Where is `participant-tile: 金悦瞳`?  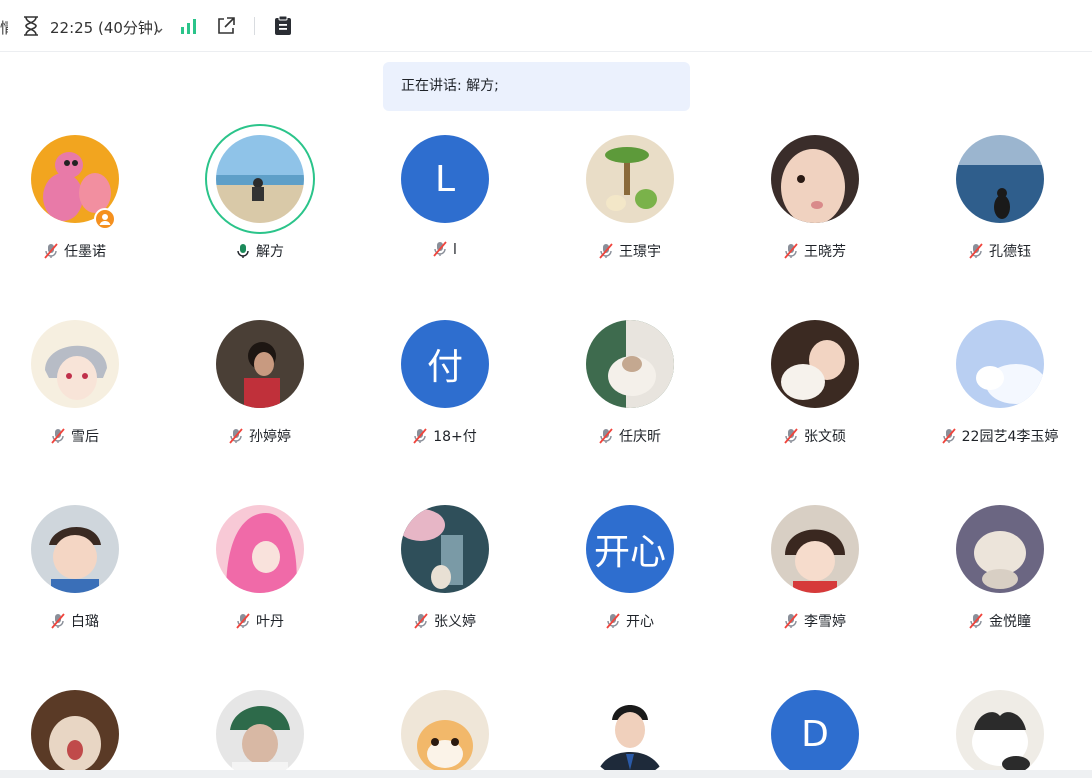 participant-tile: 金悦瞳 is located at coordinates (1000, 580).